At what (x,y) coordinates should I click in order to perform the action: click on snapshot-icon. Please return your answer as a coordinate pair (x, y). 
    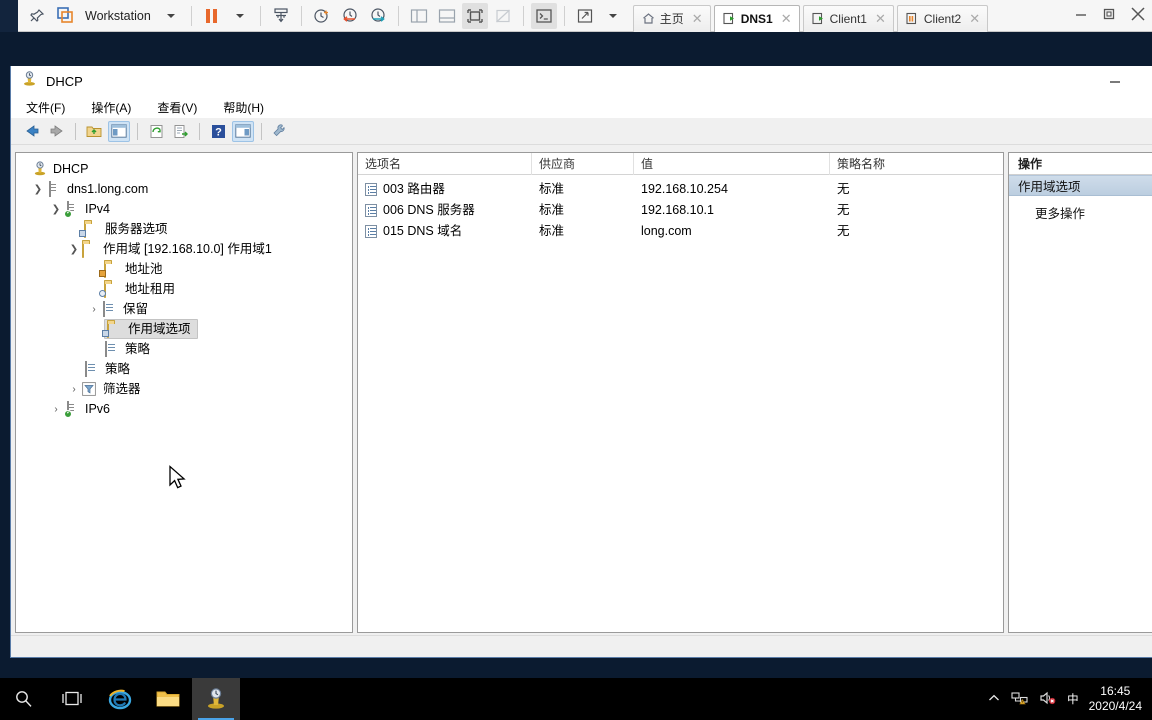
    Looking at the image, I should click on (322, 16).